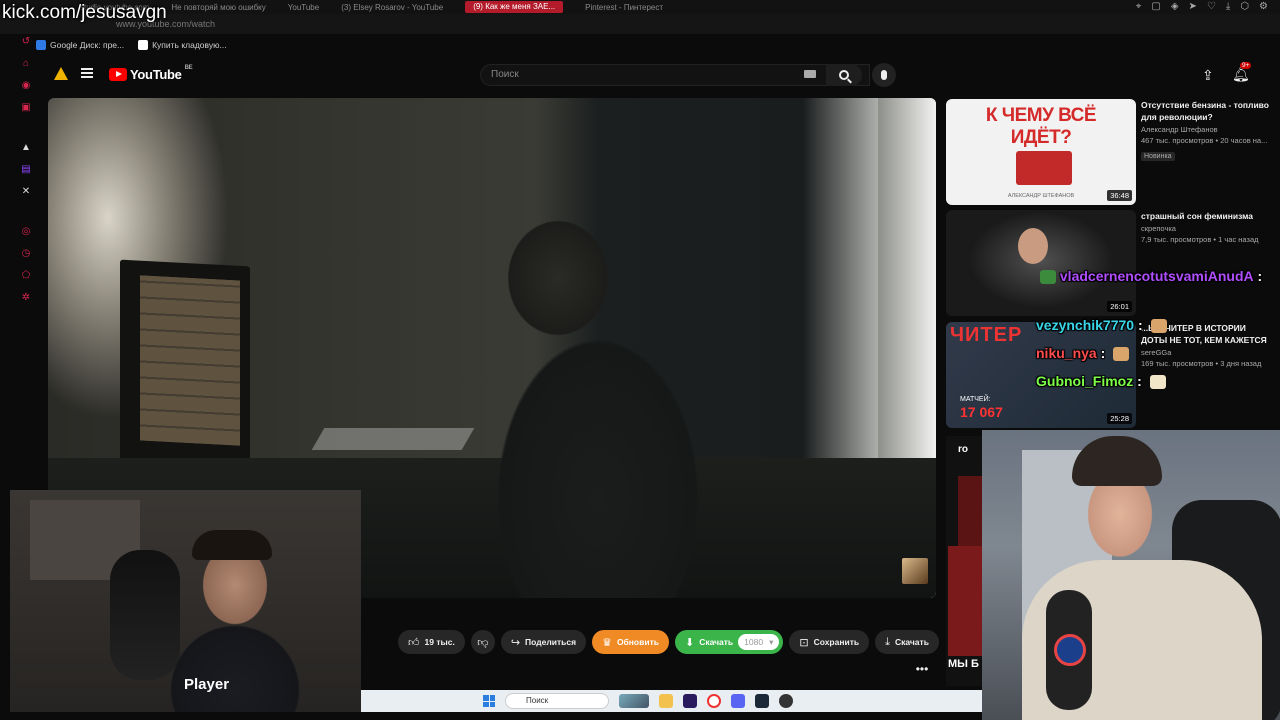 The height and width of the screenshot is (720, 1280). I want to click on discord-icon, so click(738, 701).